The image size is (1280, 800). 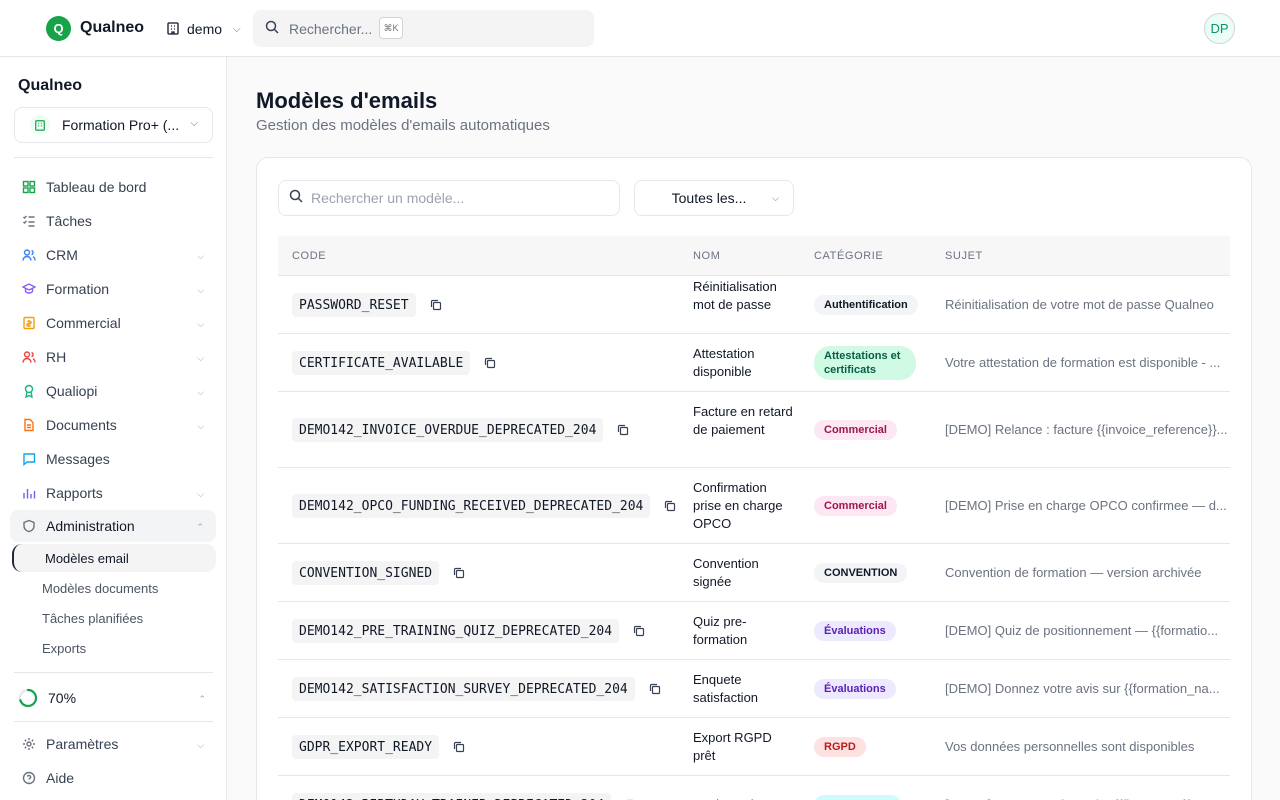 What do you see at coordinates (78, 289) in the screenshot?
I see `sidebar-item-label: Formation` at bounding box center [78, 289].